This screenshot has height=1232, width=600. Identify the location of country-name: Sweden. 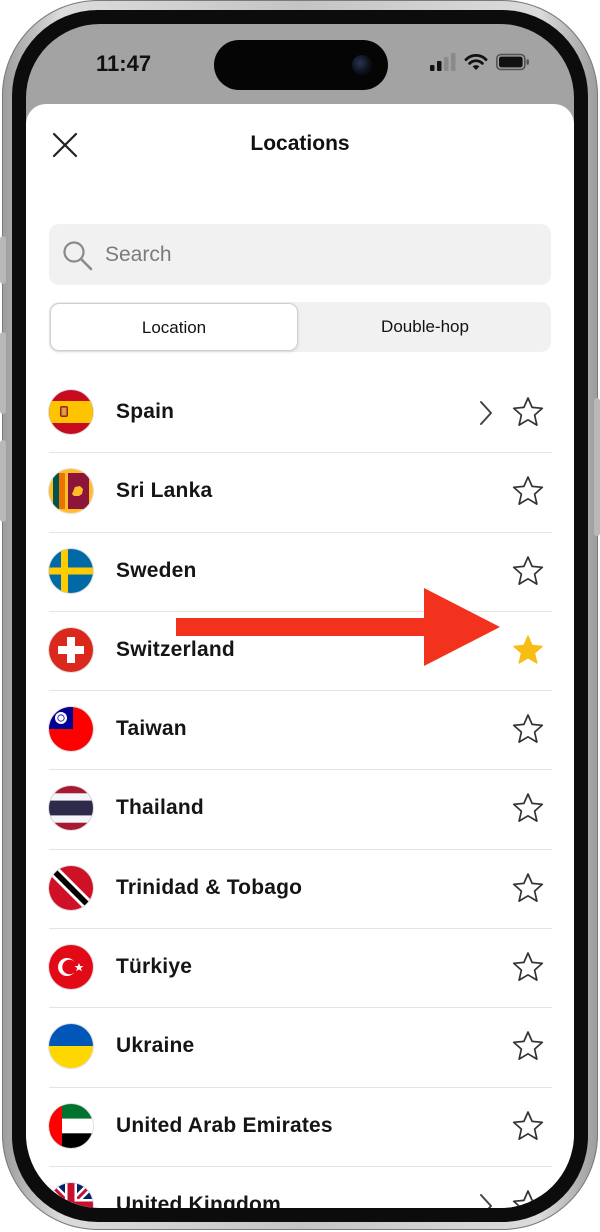
(156, 570).